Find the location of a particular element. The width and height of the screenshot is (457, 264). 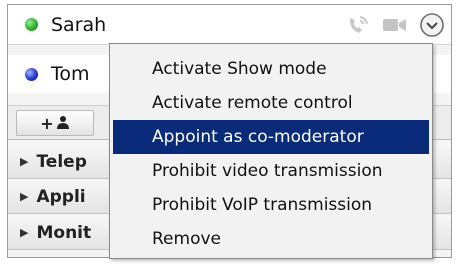

participant-row-sarah: Sarah is located at coordinates (229, 25).